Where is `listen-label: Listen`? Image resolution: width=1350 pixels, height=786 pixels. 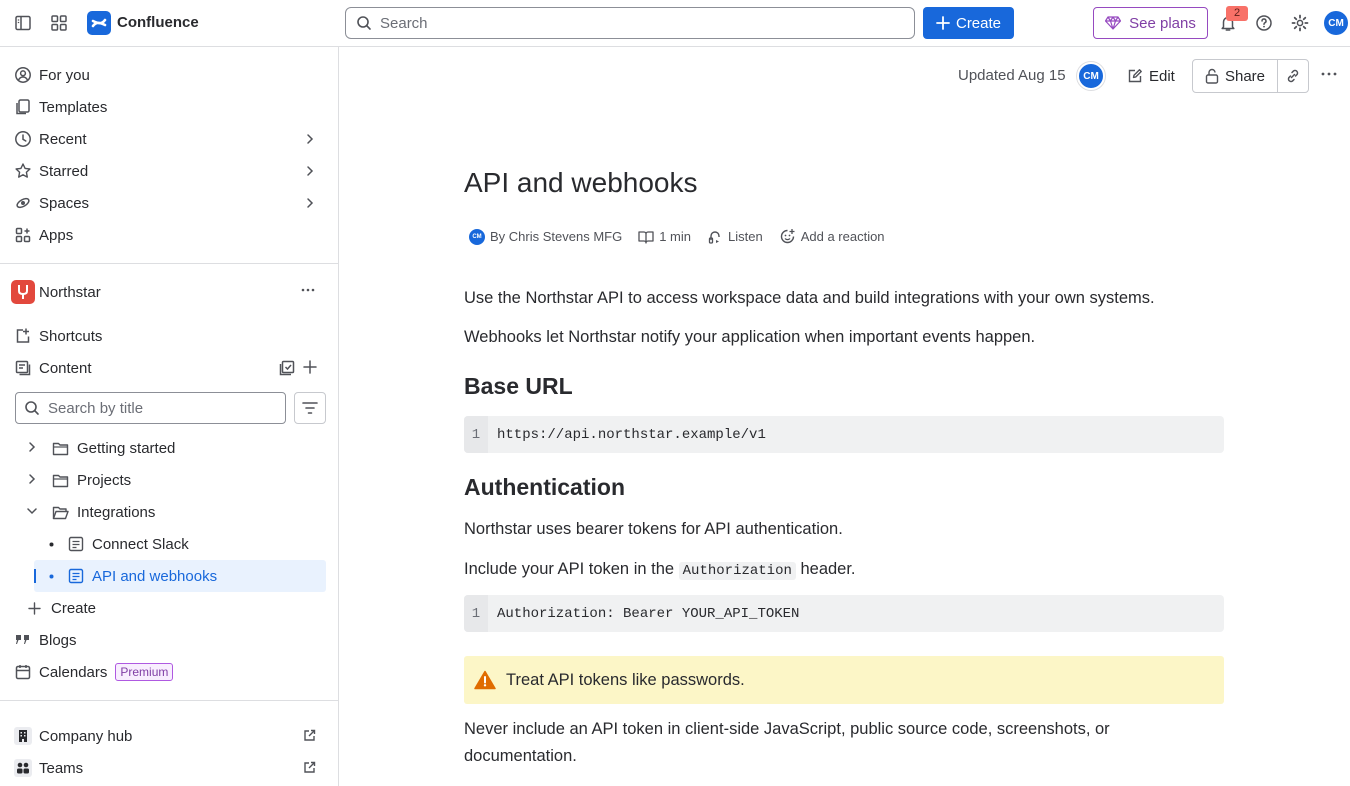 listen-label: Listen is located at coordinates (745, 236).